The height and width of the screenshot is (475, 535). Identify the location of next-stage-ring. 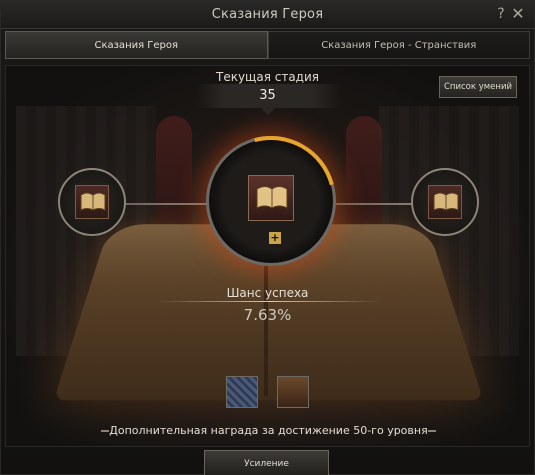
(445, 202).